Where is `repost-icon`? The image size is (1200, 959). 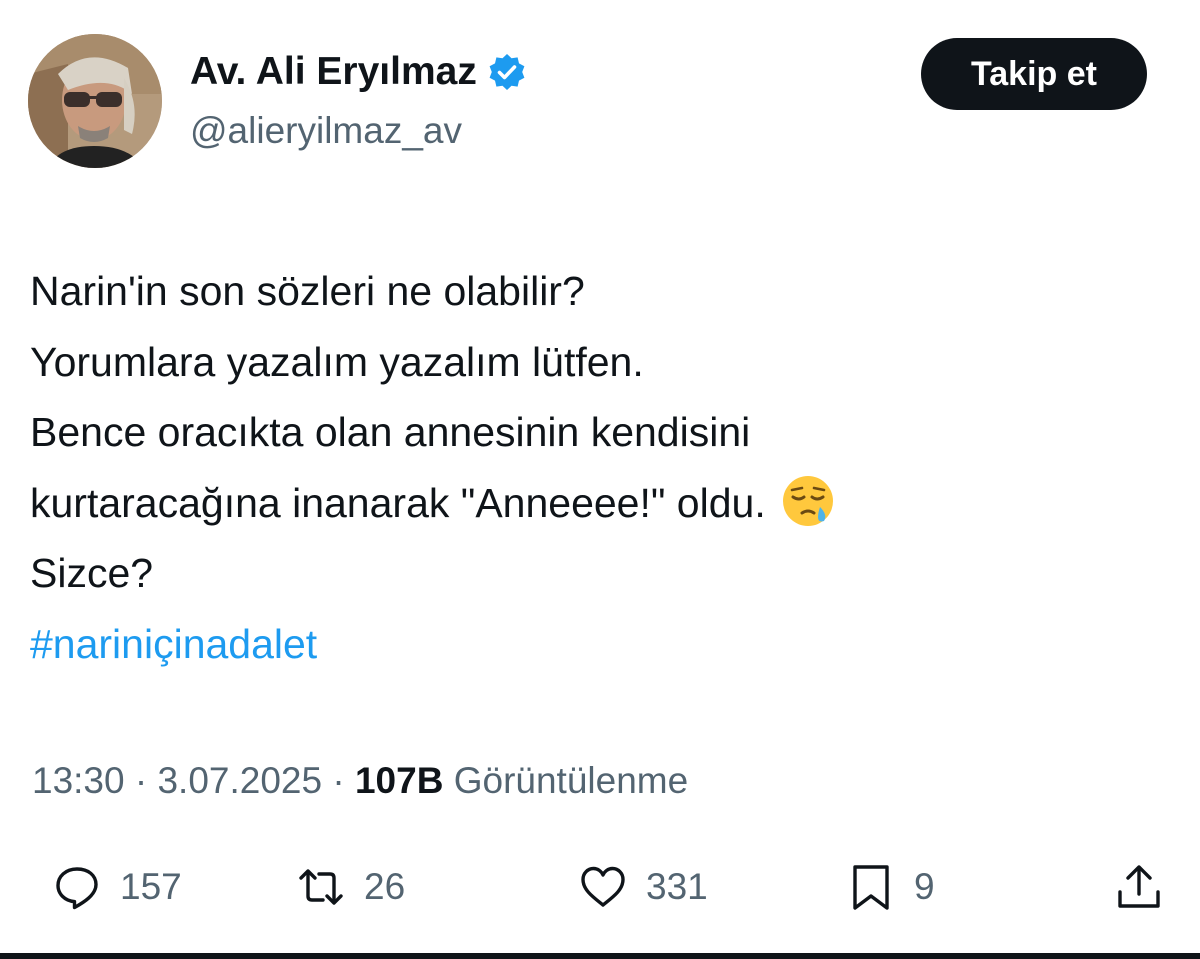
repost-icon is located at coordinates (321, 887).